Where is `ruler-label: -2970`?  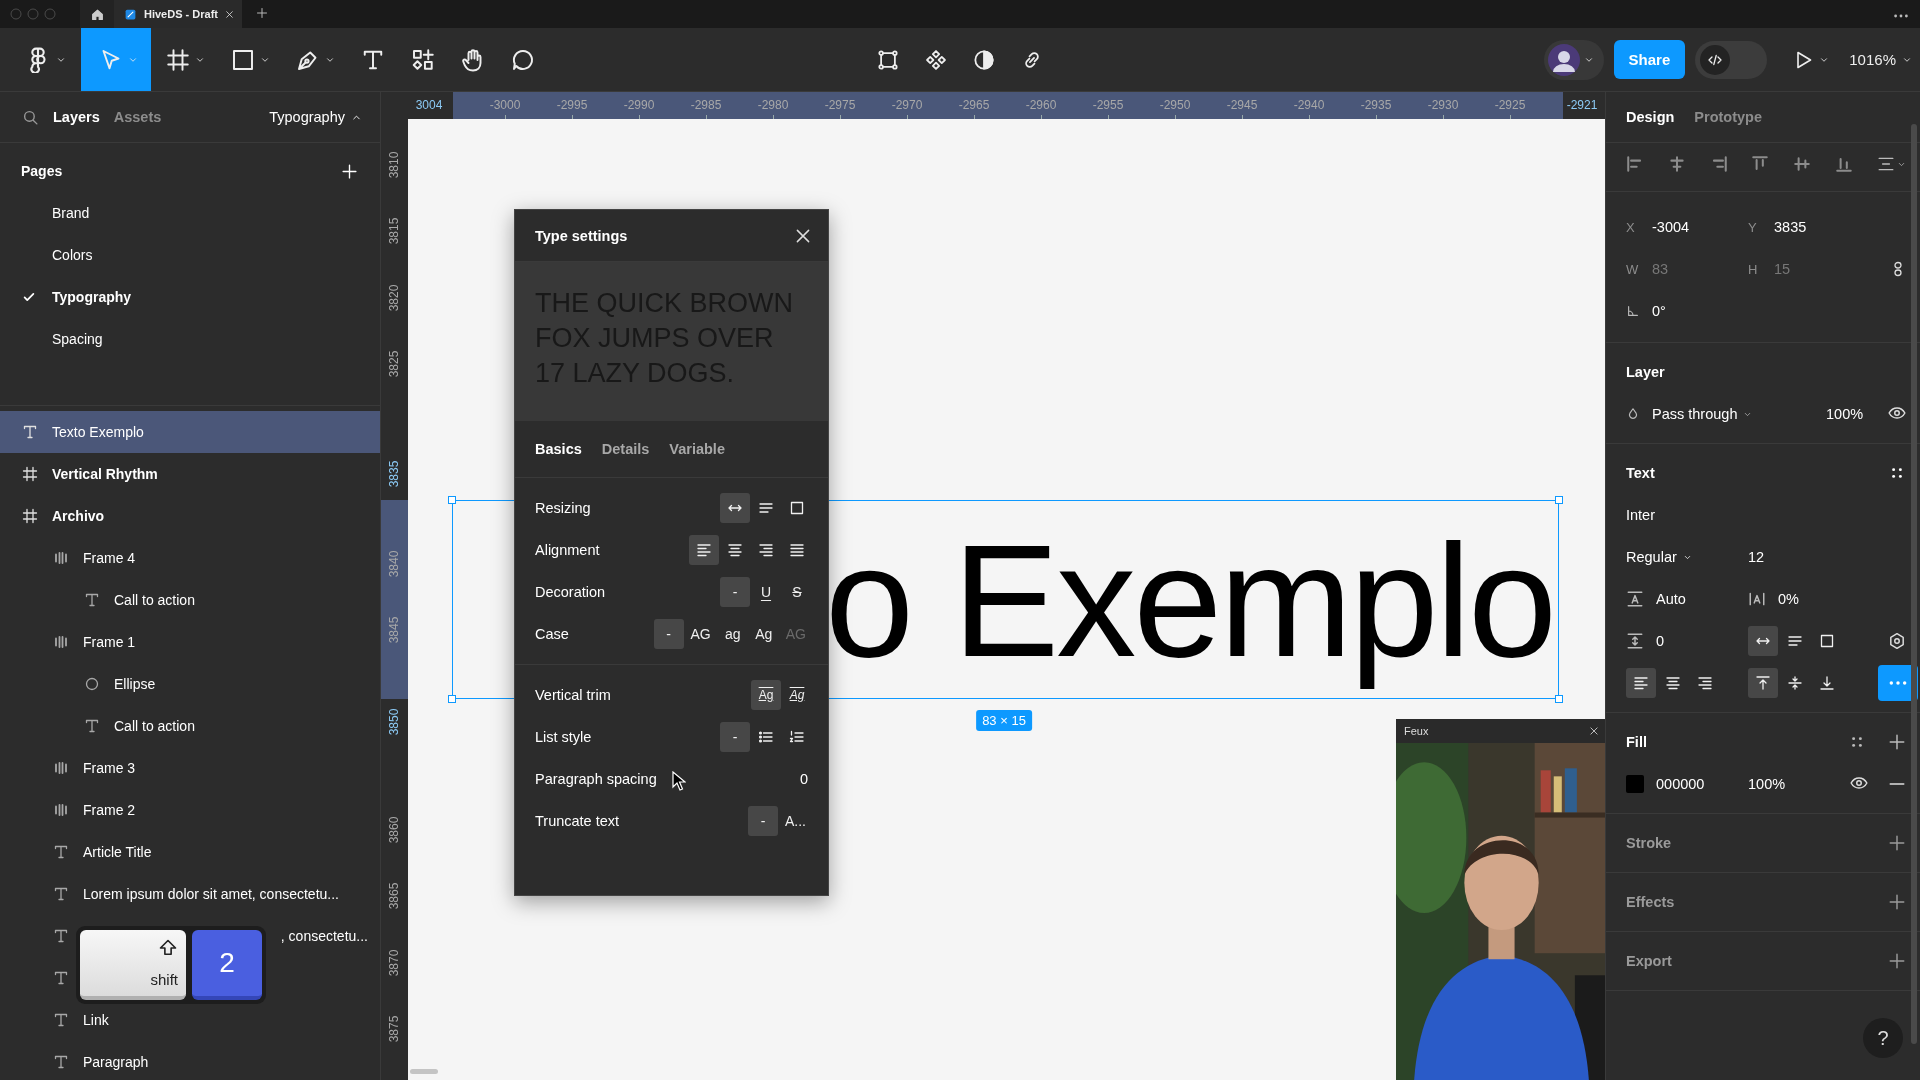 ruler-label: -2970 is located at coordinates (907, 105).